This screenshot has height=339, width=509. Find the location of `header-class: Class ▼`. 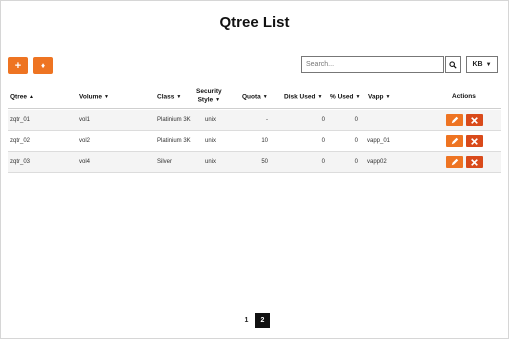

header-class: Class ▼ is located at coordinates (169, 97).